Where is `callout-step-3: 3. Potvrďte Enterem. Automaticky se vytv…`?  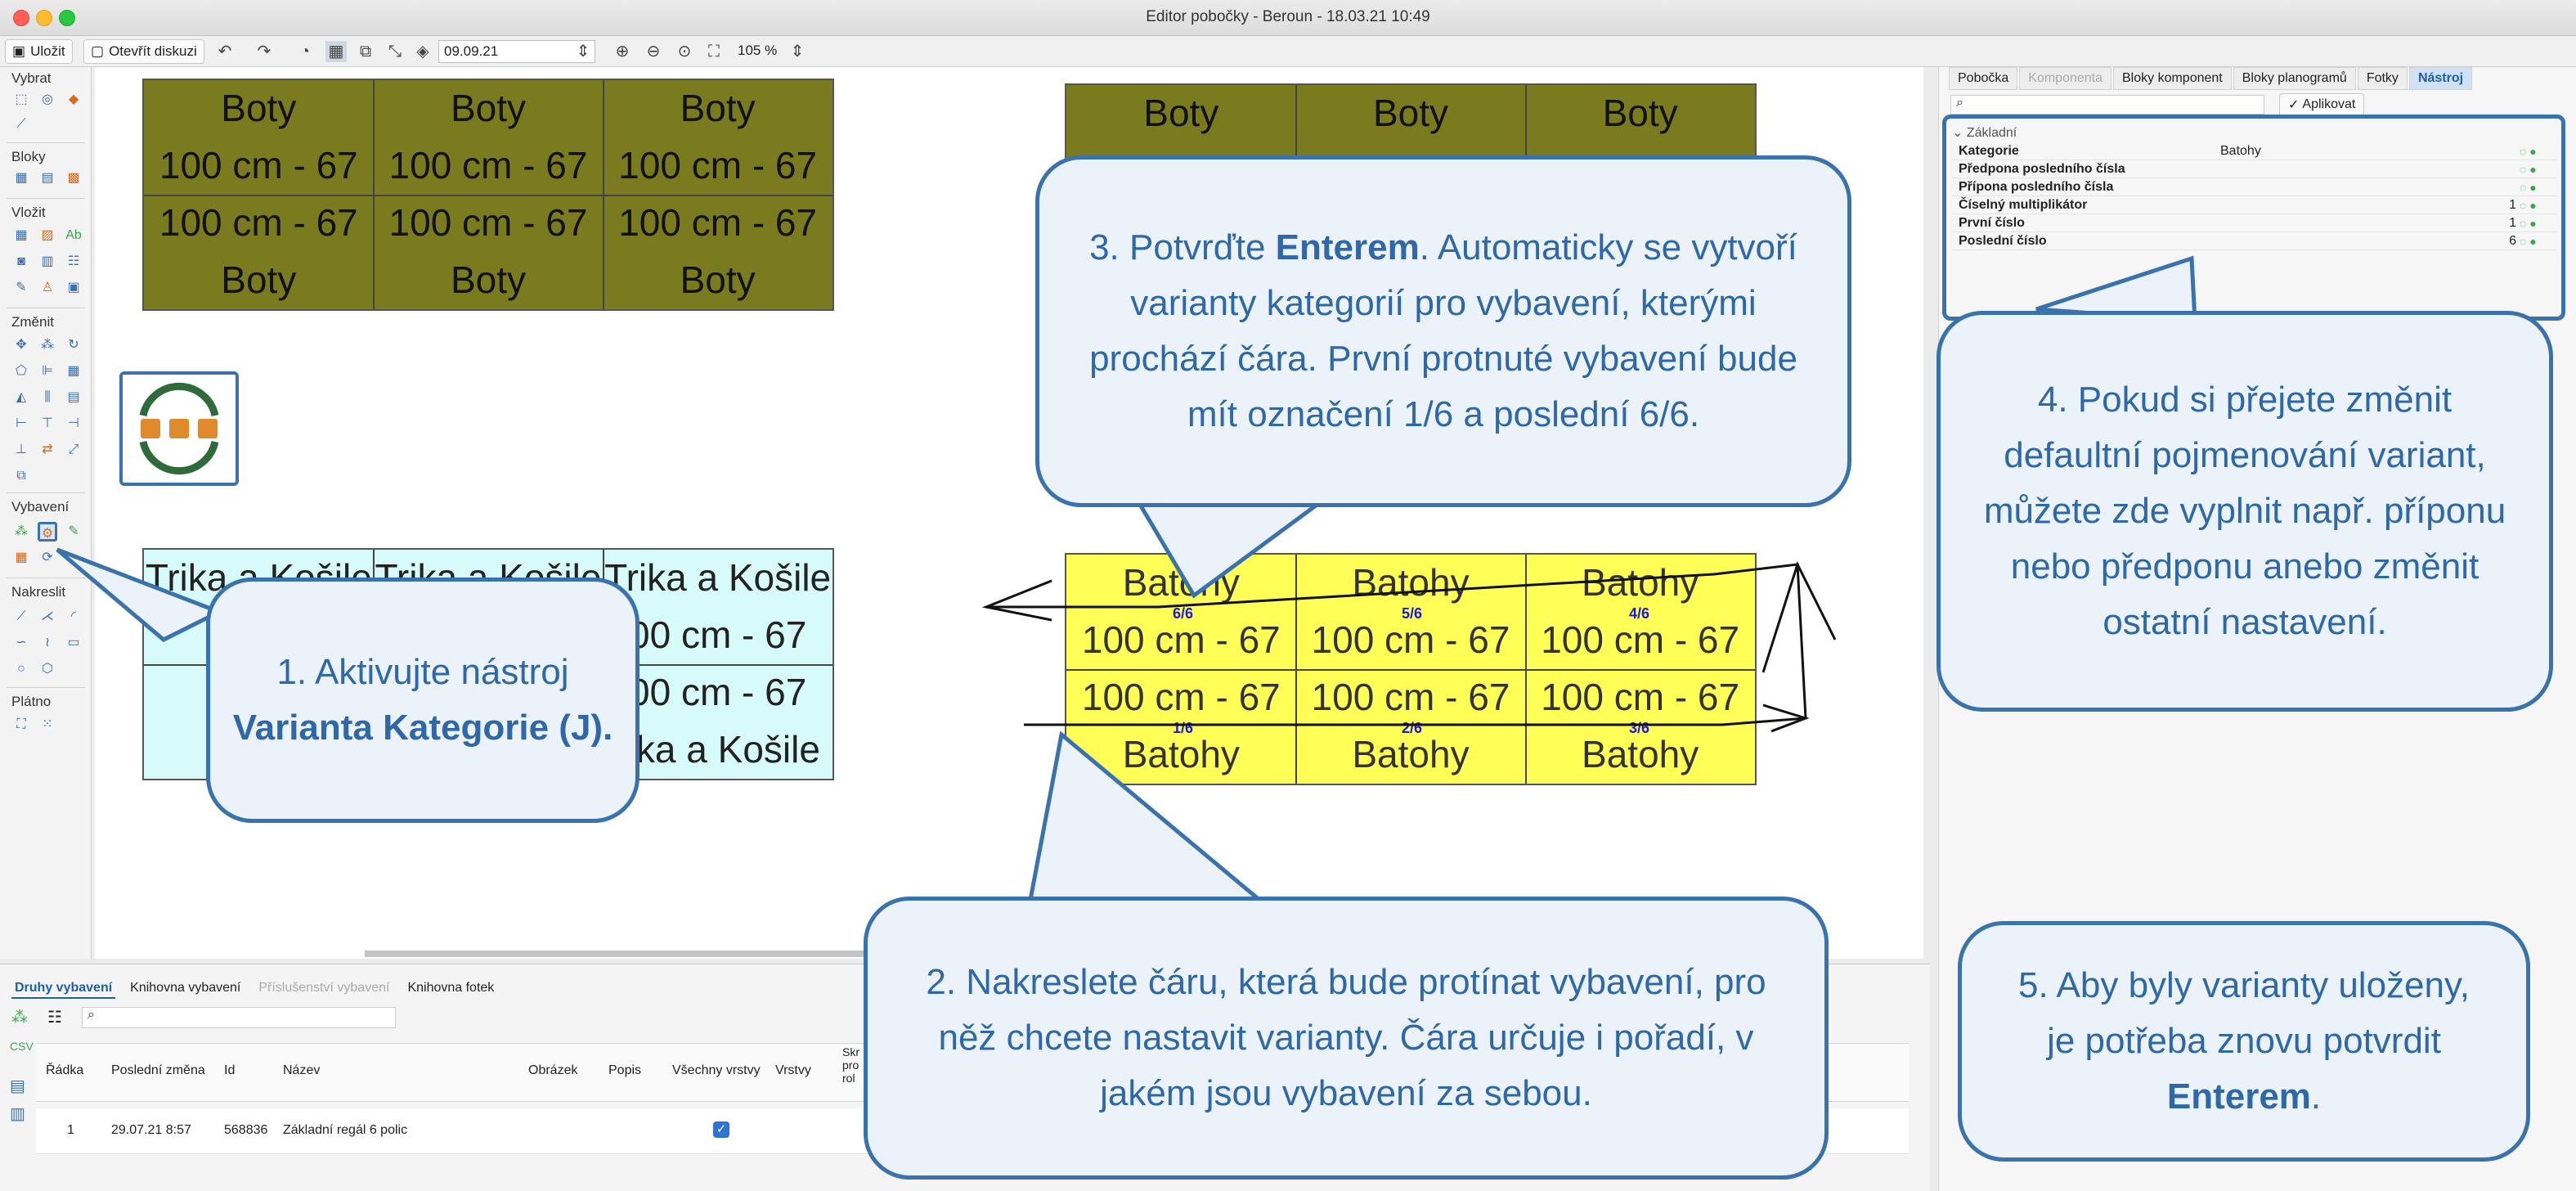
callout-step-3: 3. Potvrďte Enterem. Automaticky se vytv… is located at coordinates (1443, 331).